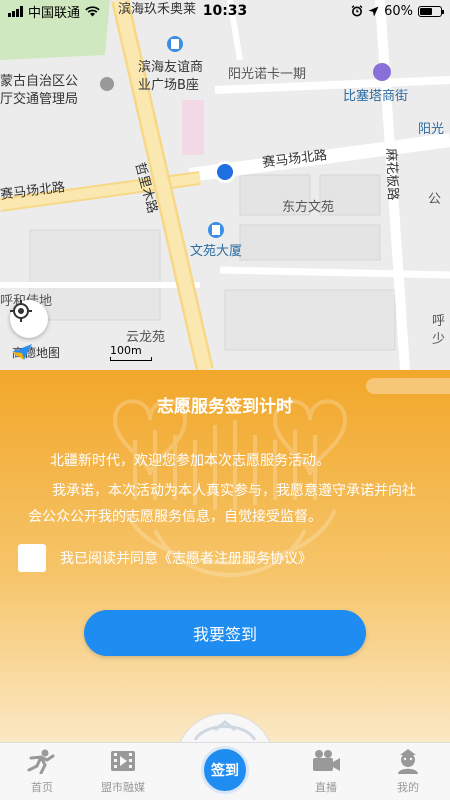  Describe the element at coordinates (435, 199) in the screenshot. I see `map-label: 公` at that location.